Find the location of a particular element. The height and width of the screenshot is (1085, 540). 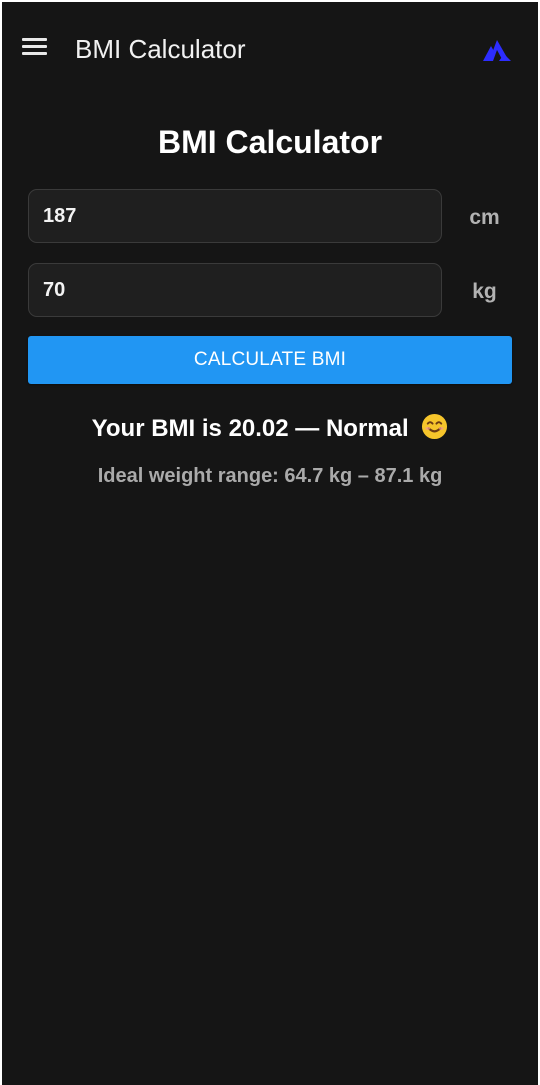

weight-unit-label: kg is located at coordinates (484, 291).